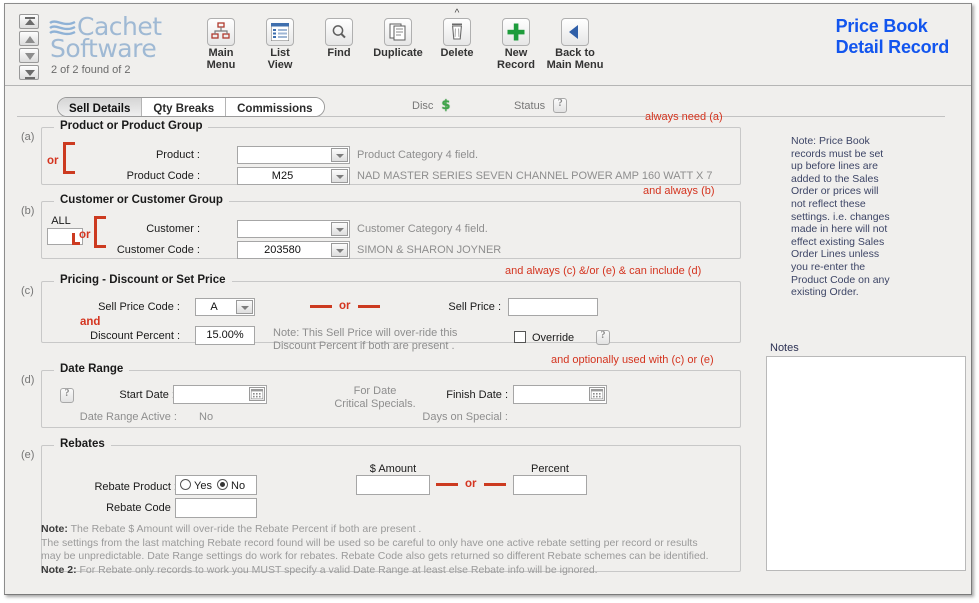 This screenshot has width=979, height=603. Describe the element at coordinates (67, 395) in the screenshot. I see `date-range-help-icon` at that location.